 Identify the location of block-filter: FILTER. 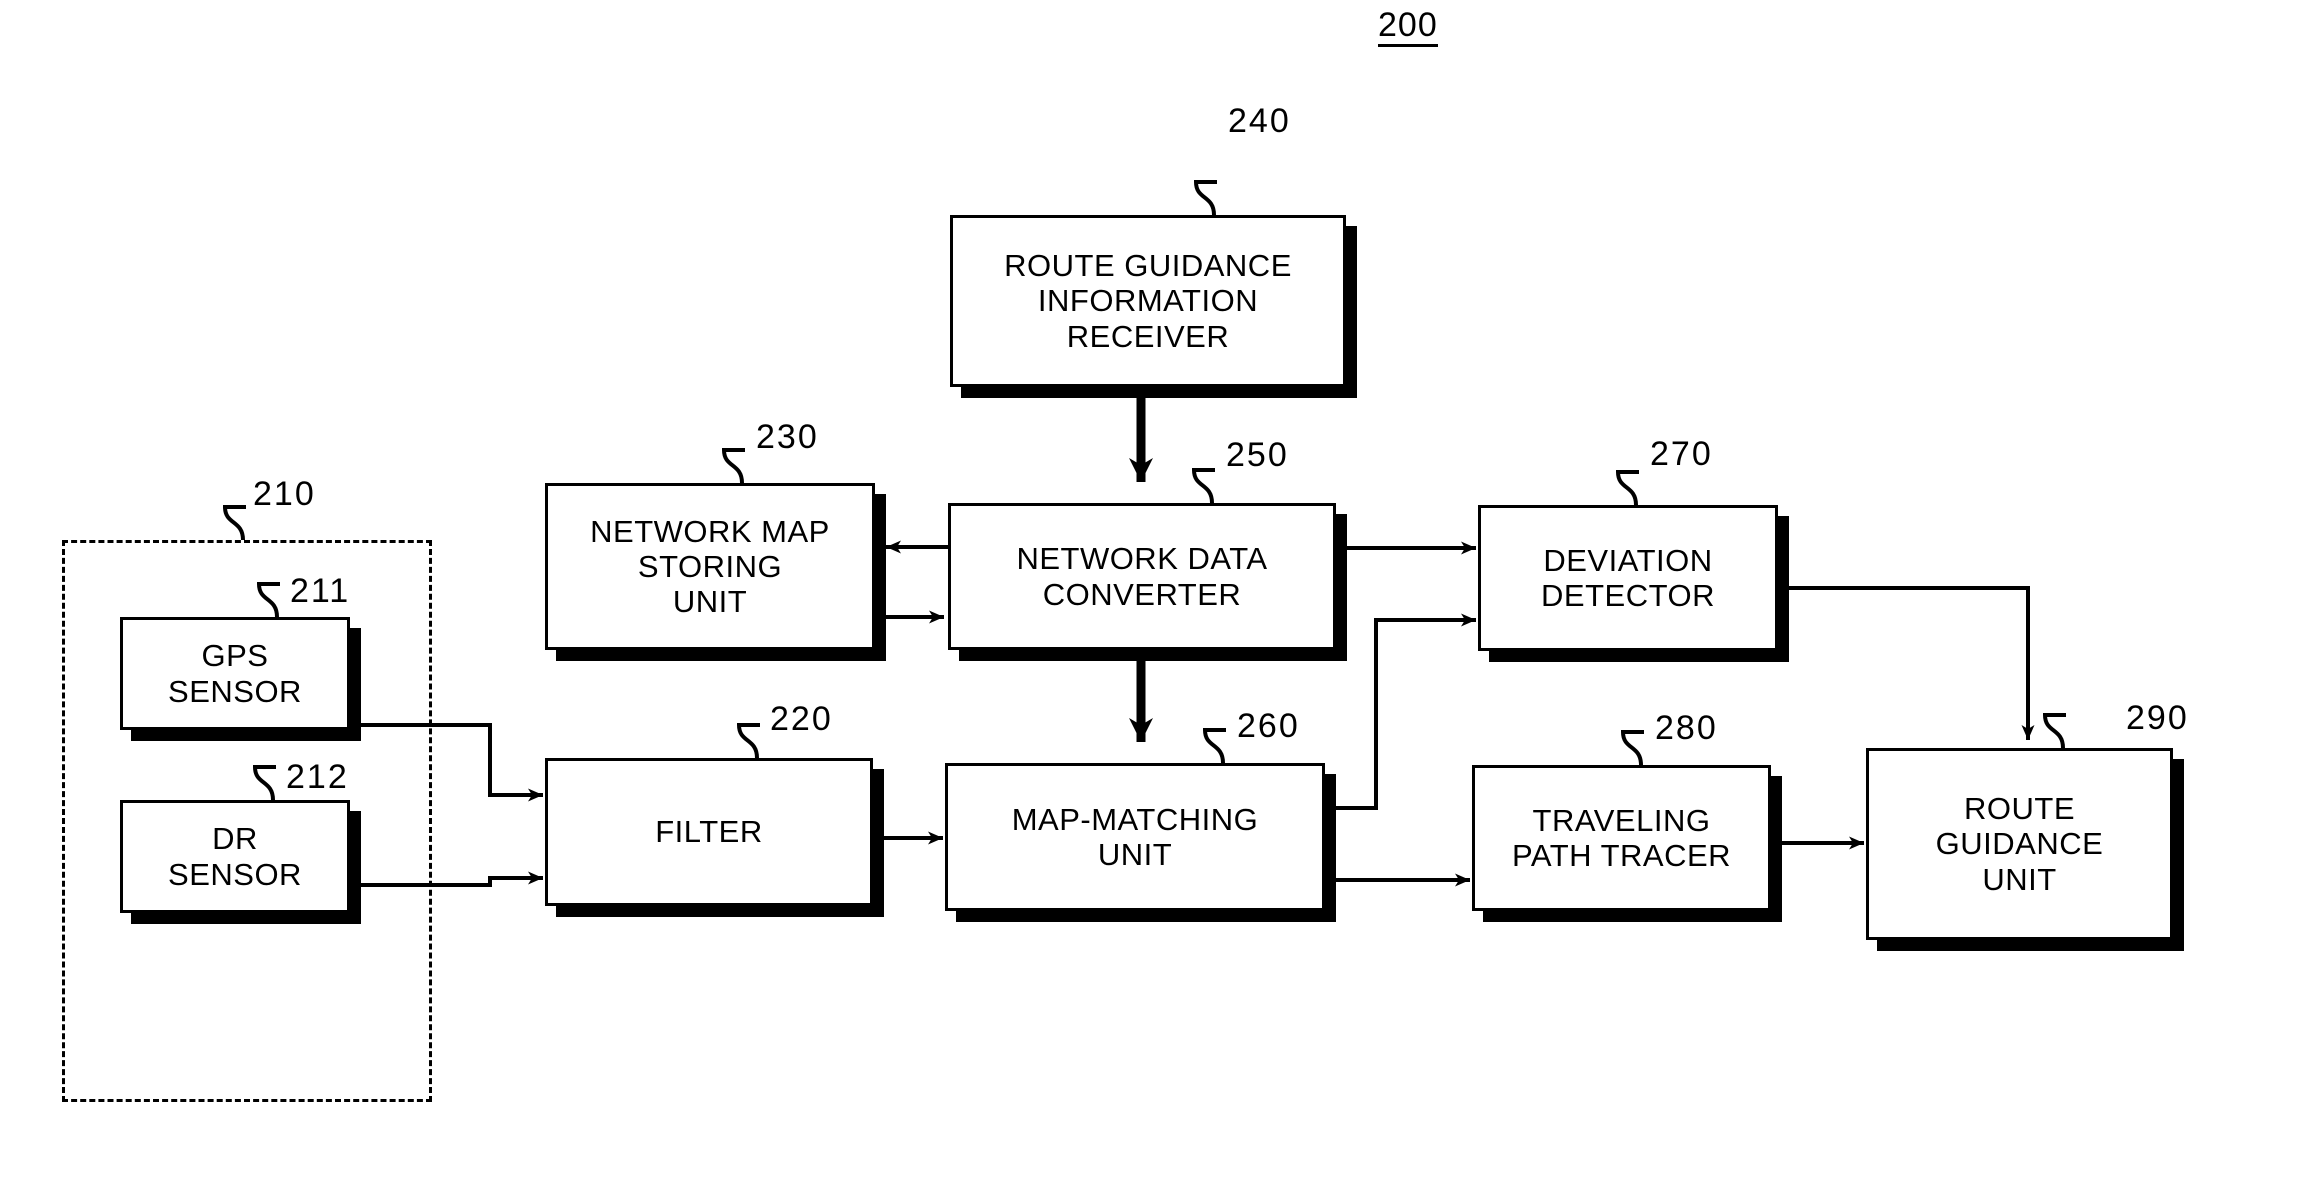
(709, 832).